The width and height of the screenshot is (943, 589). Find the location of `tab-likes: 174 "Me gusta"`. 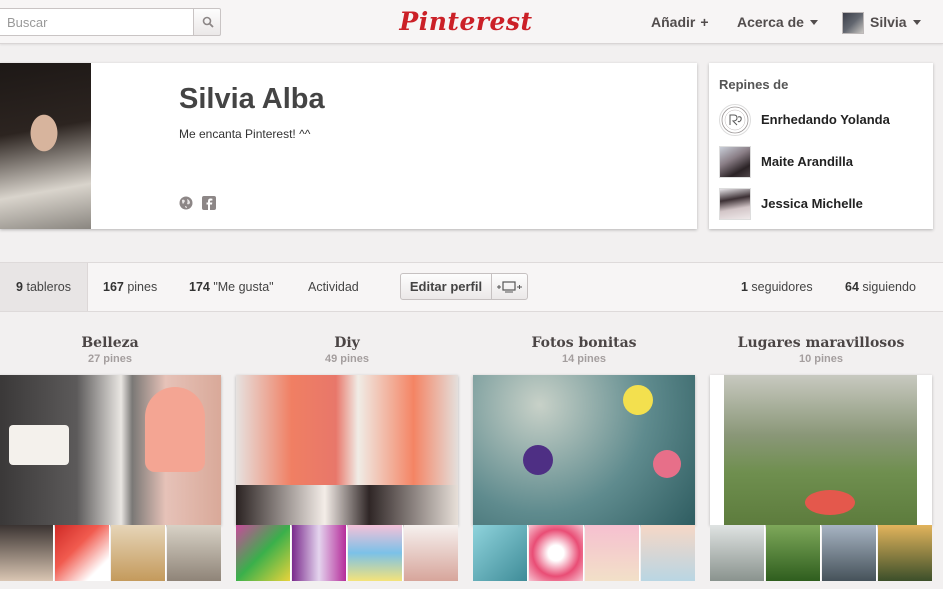

tab-likes: 174 "Me gusta" is located at coordinates (231, 287).